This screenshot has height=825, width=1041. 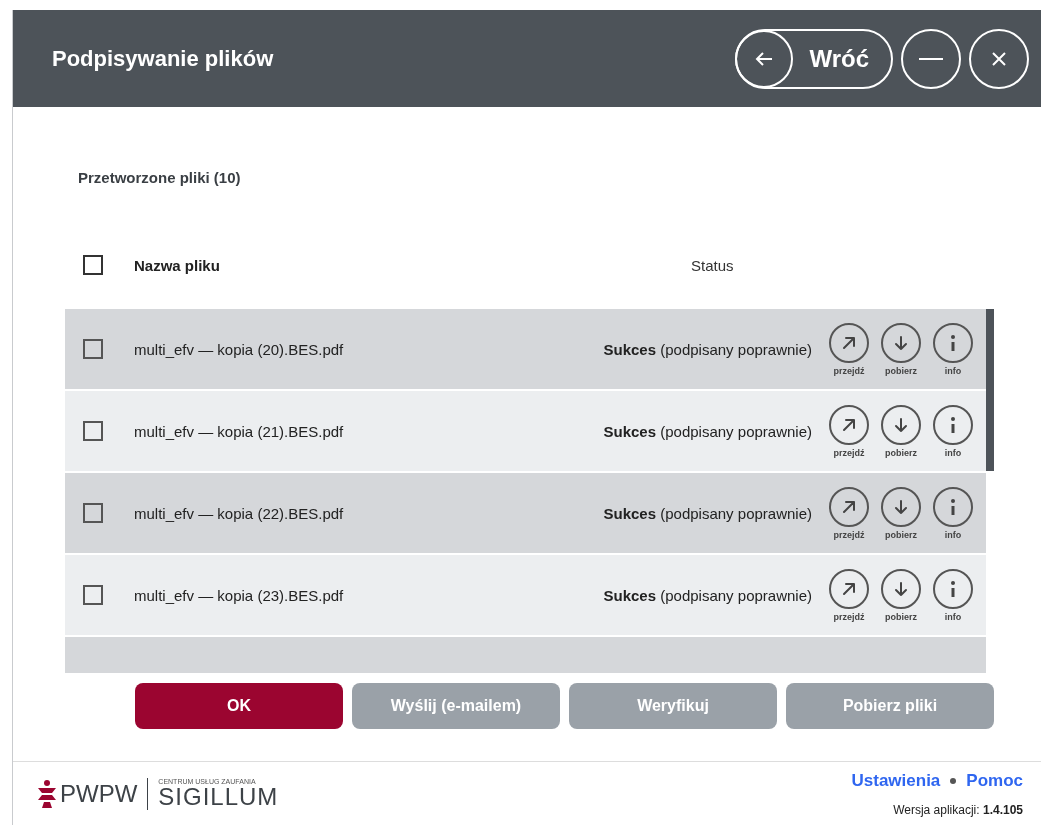 What do you see at coordinates (764, 58) in the screenshot?
I see `arrow-left-icon` at bounding box center [764, 58].